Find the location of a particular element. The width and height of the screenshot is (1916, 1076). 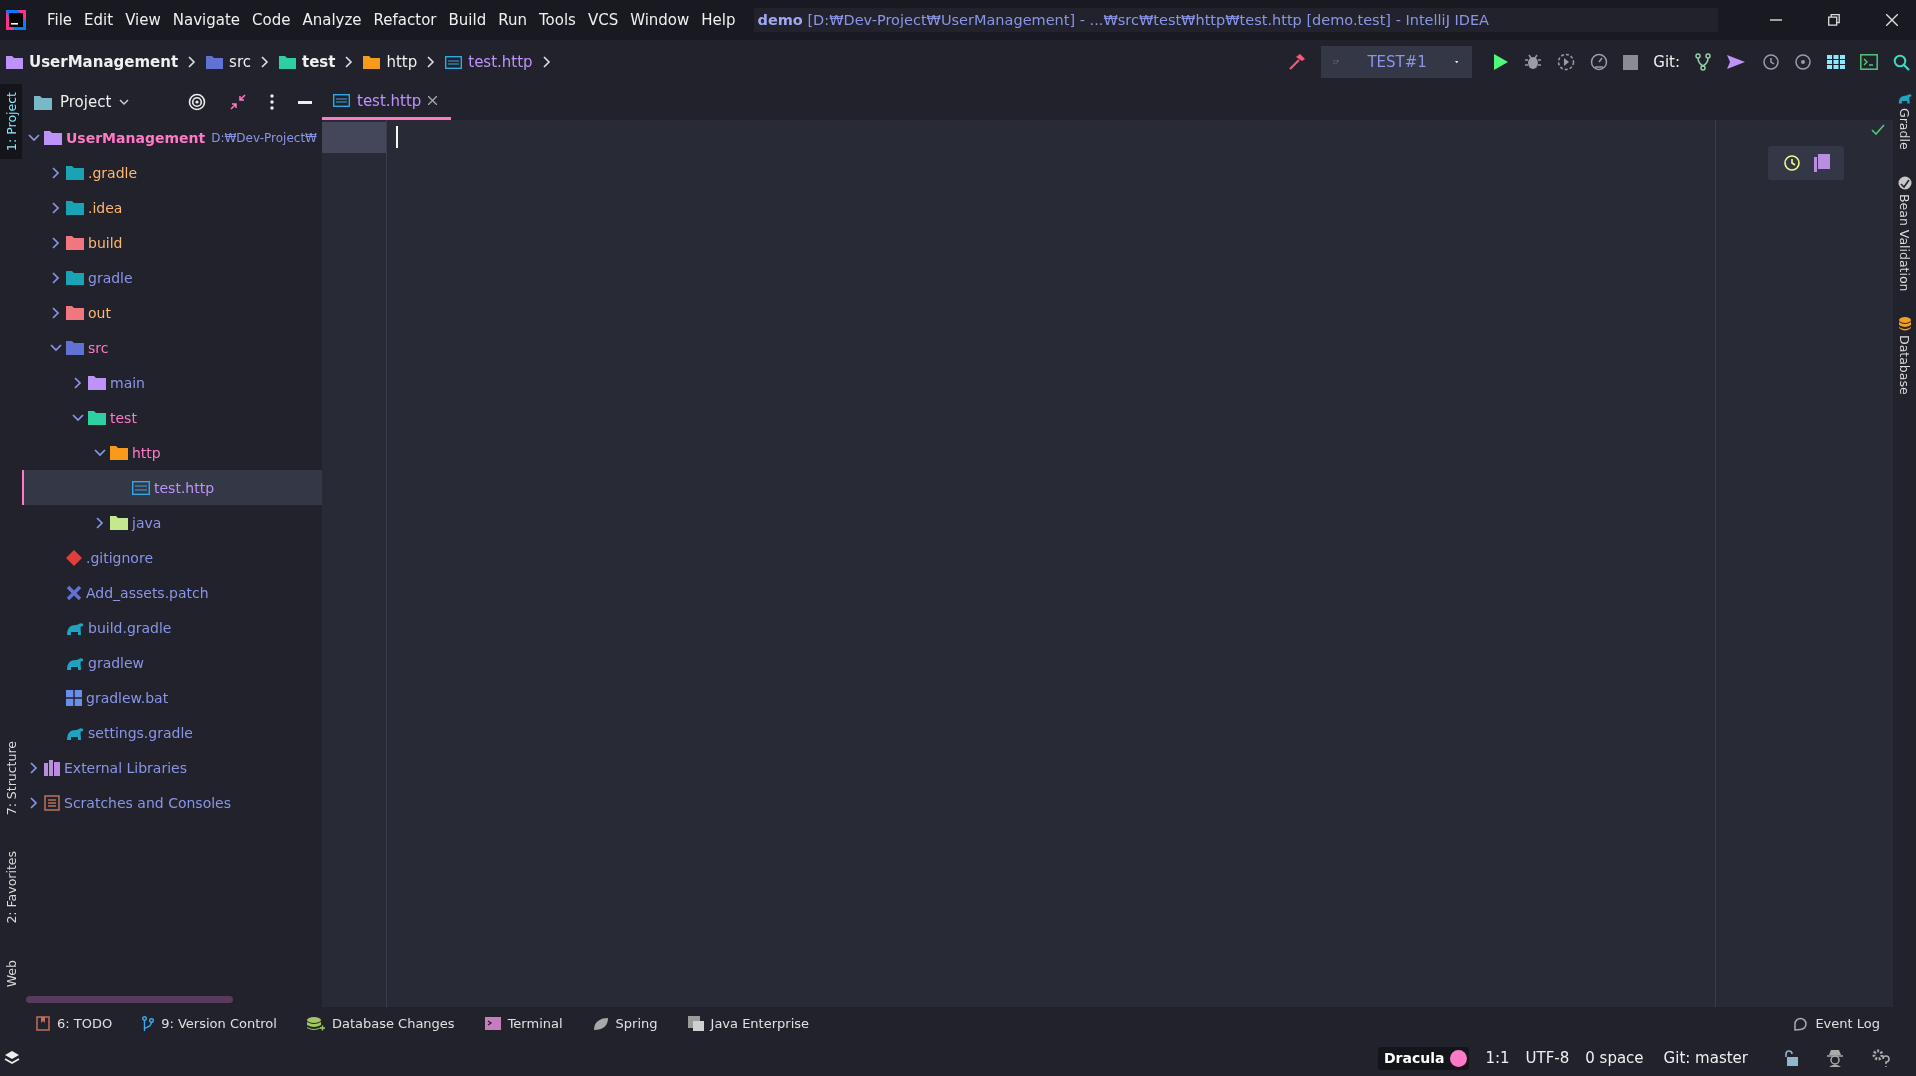

tree-item: External Libraries is located at coordinates (172, 767).